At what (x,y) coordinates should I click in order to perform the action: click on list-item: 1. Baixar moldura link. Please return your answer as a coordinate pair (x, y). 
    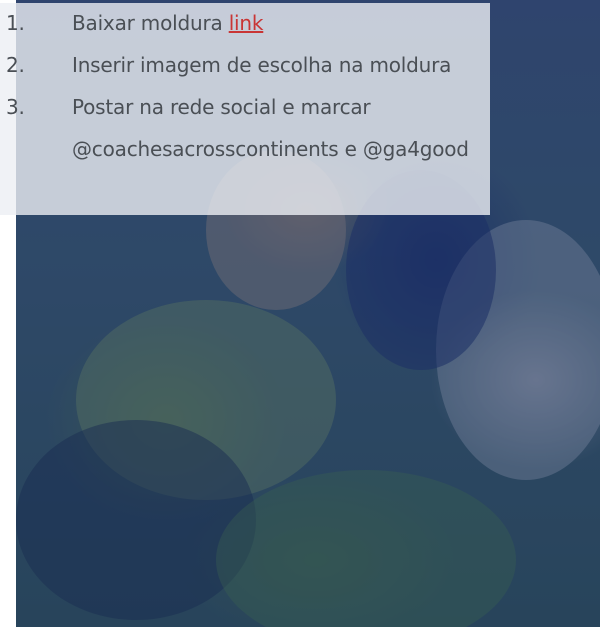
    Looking at the image, I should click on (245, 24).